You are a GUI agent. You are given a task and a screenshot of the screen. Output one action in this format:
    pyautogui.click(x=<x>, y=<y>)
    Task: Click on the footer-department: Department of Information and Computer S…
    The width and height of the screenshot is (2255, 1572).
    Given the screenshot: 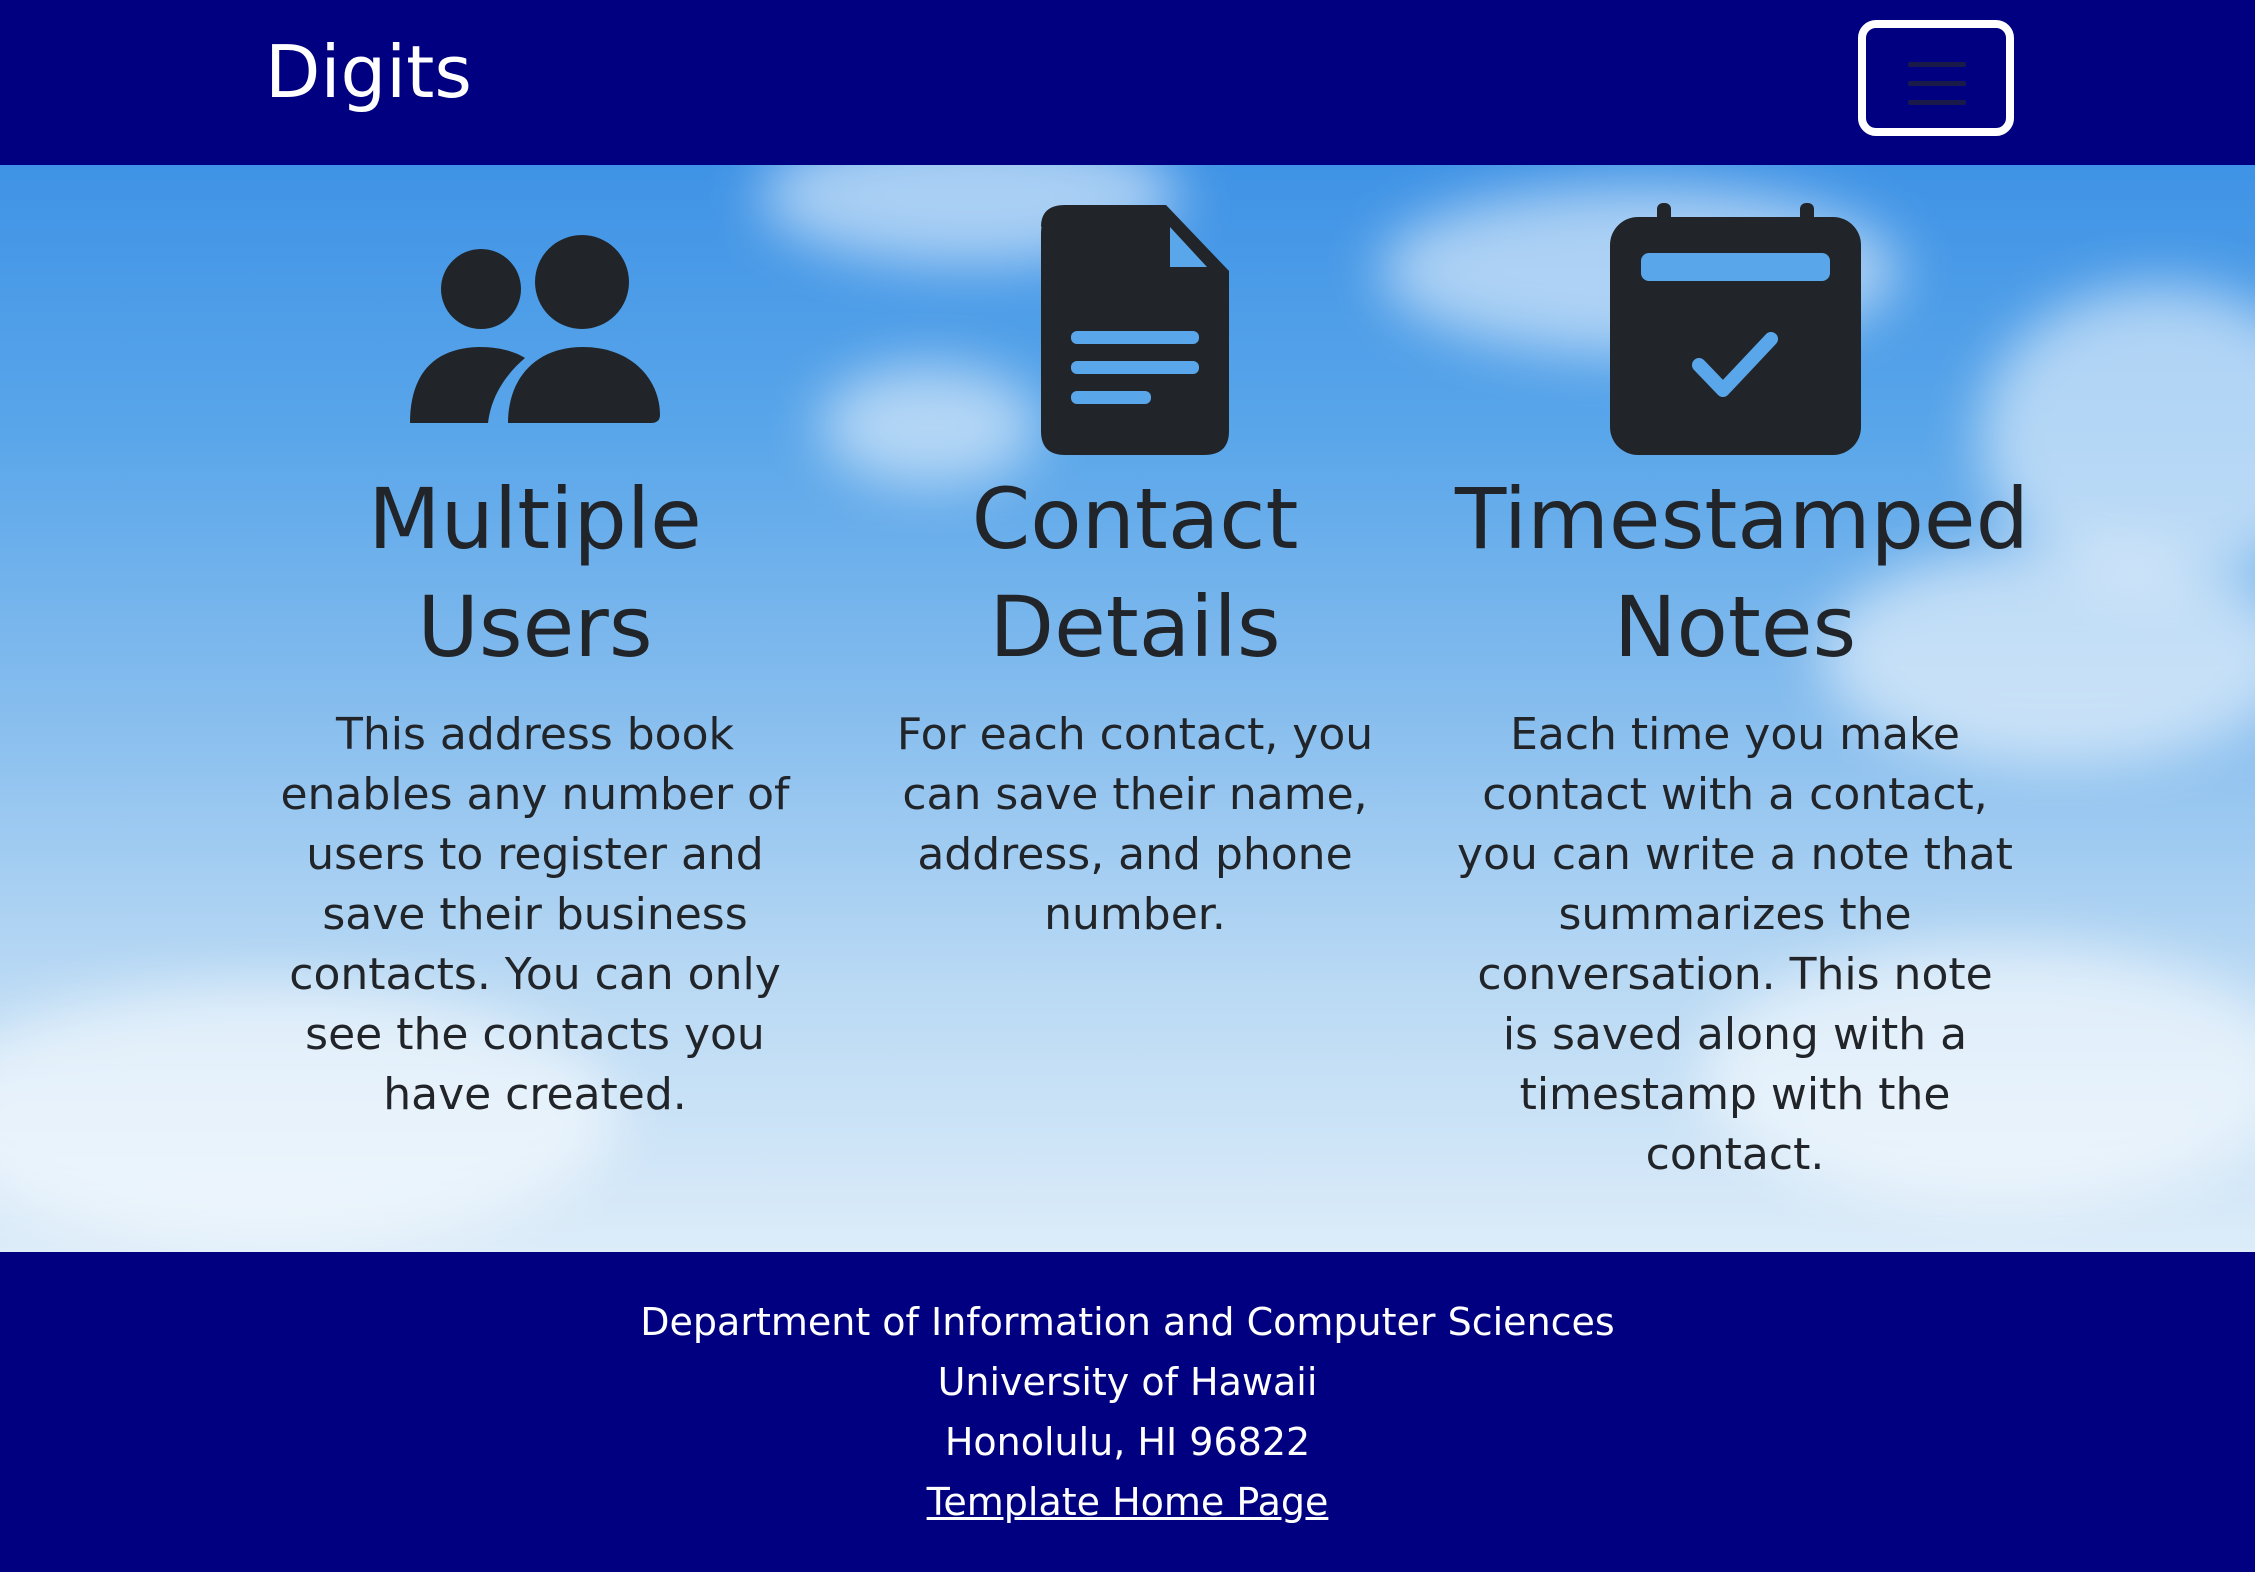 What is the action you would take?
    pyautogui.click(x=1127, y=1322)
    